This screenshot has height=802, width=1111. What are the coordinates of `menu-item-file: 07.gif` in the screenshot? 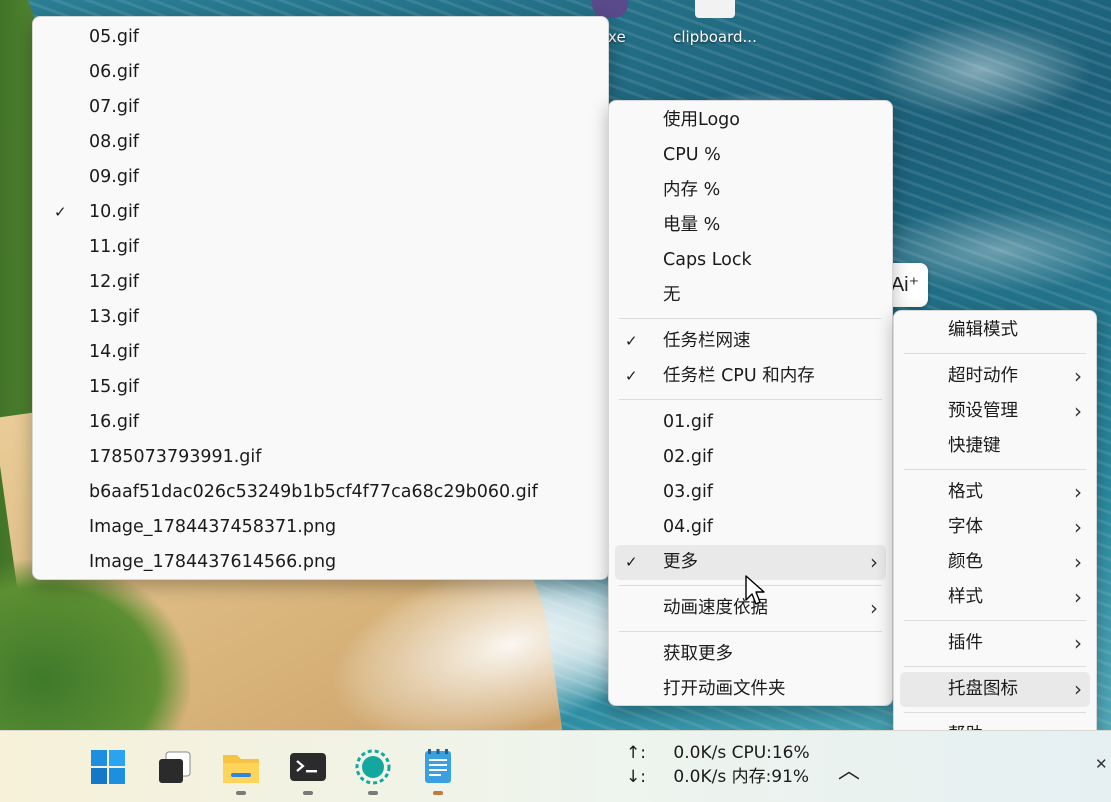 It's located at (320, 107).